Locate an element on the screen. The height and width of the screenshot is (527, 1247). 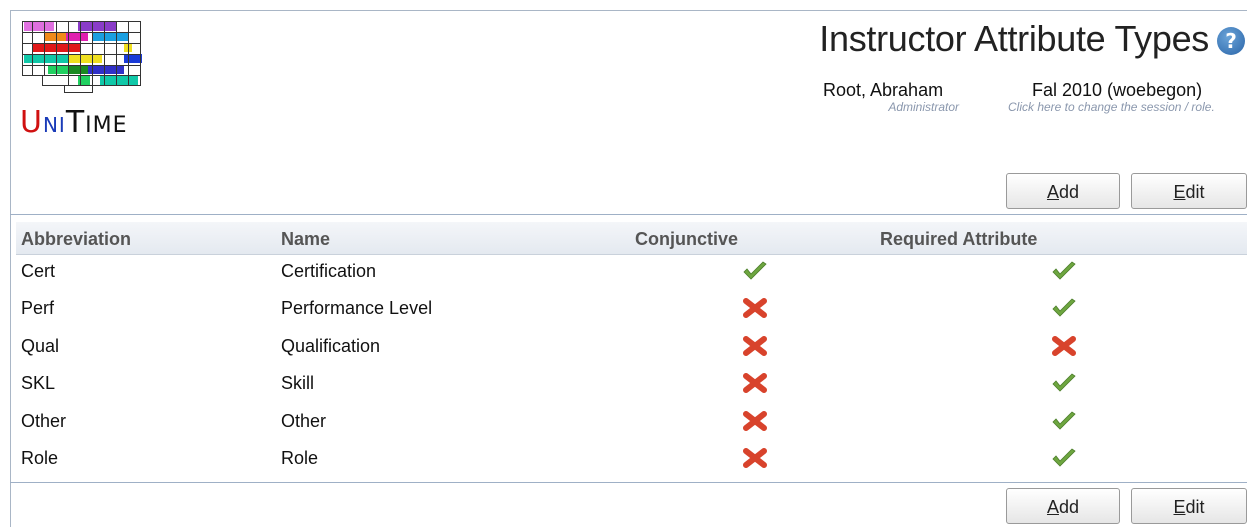
cell-name: Certification is located at coordinates (329, 271).